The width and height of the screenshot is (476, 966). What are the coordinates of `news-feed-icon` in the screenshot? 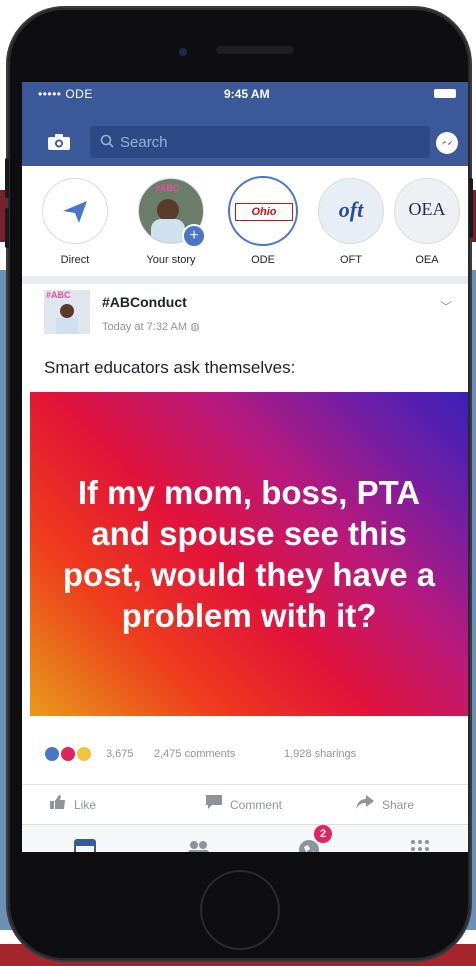 It's located at (86, 845).